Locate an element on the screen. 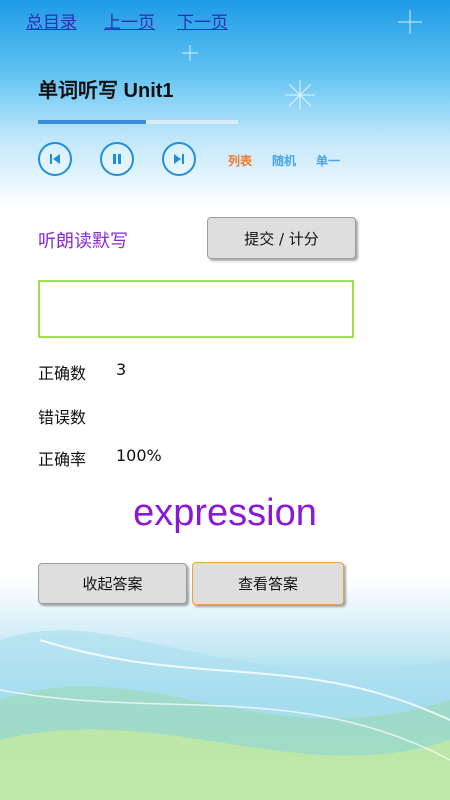  progress-bar is located at coordinates (138, 122).